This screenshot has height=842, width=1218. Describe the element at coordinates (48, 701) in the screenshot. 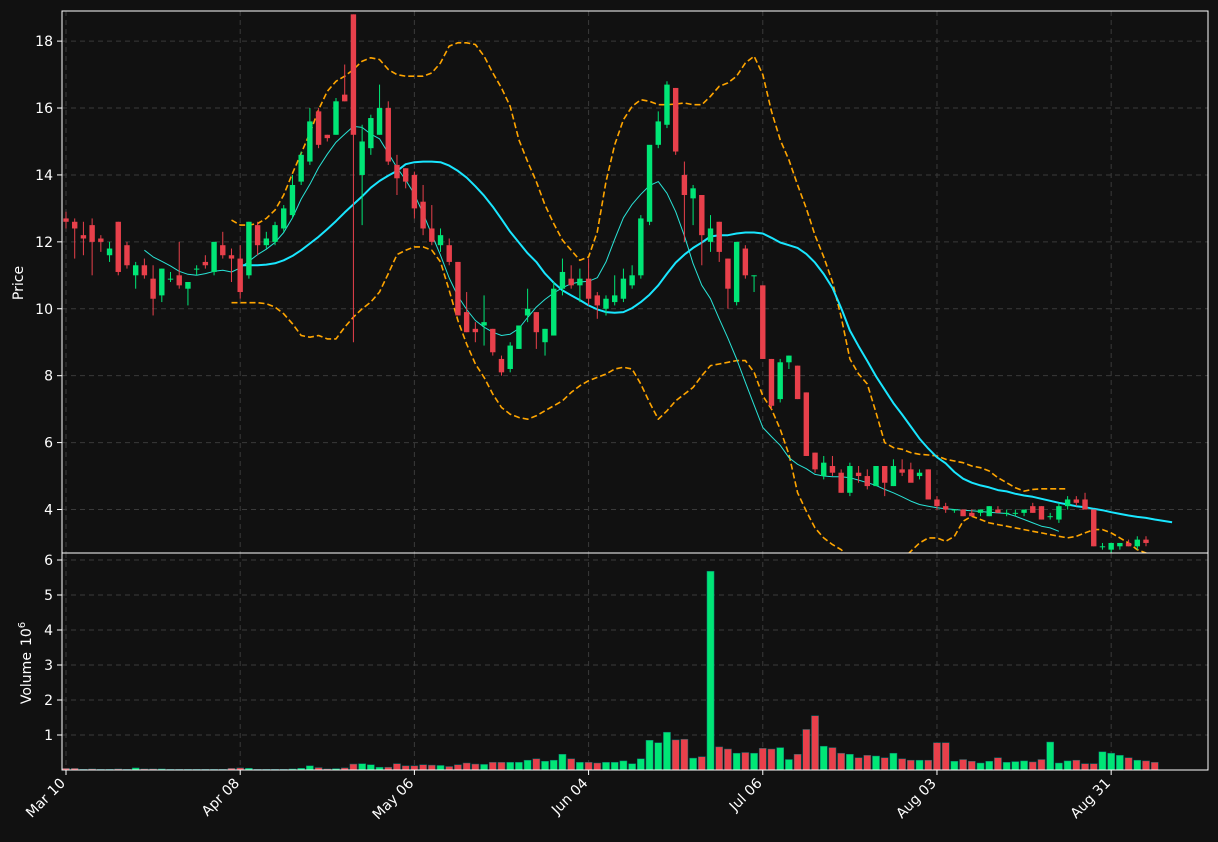

I see `volume-tick-label: 2` at that location.